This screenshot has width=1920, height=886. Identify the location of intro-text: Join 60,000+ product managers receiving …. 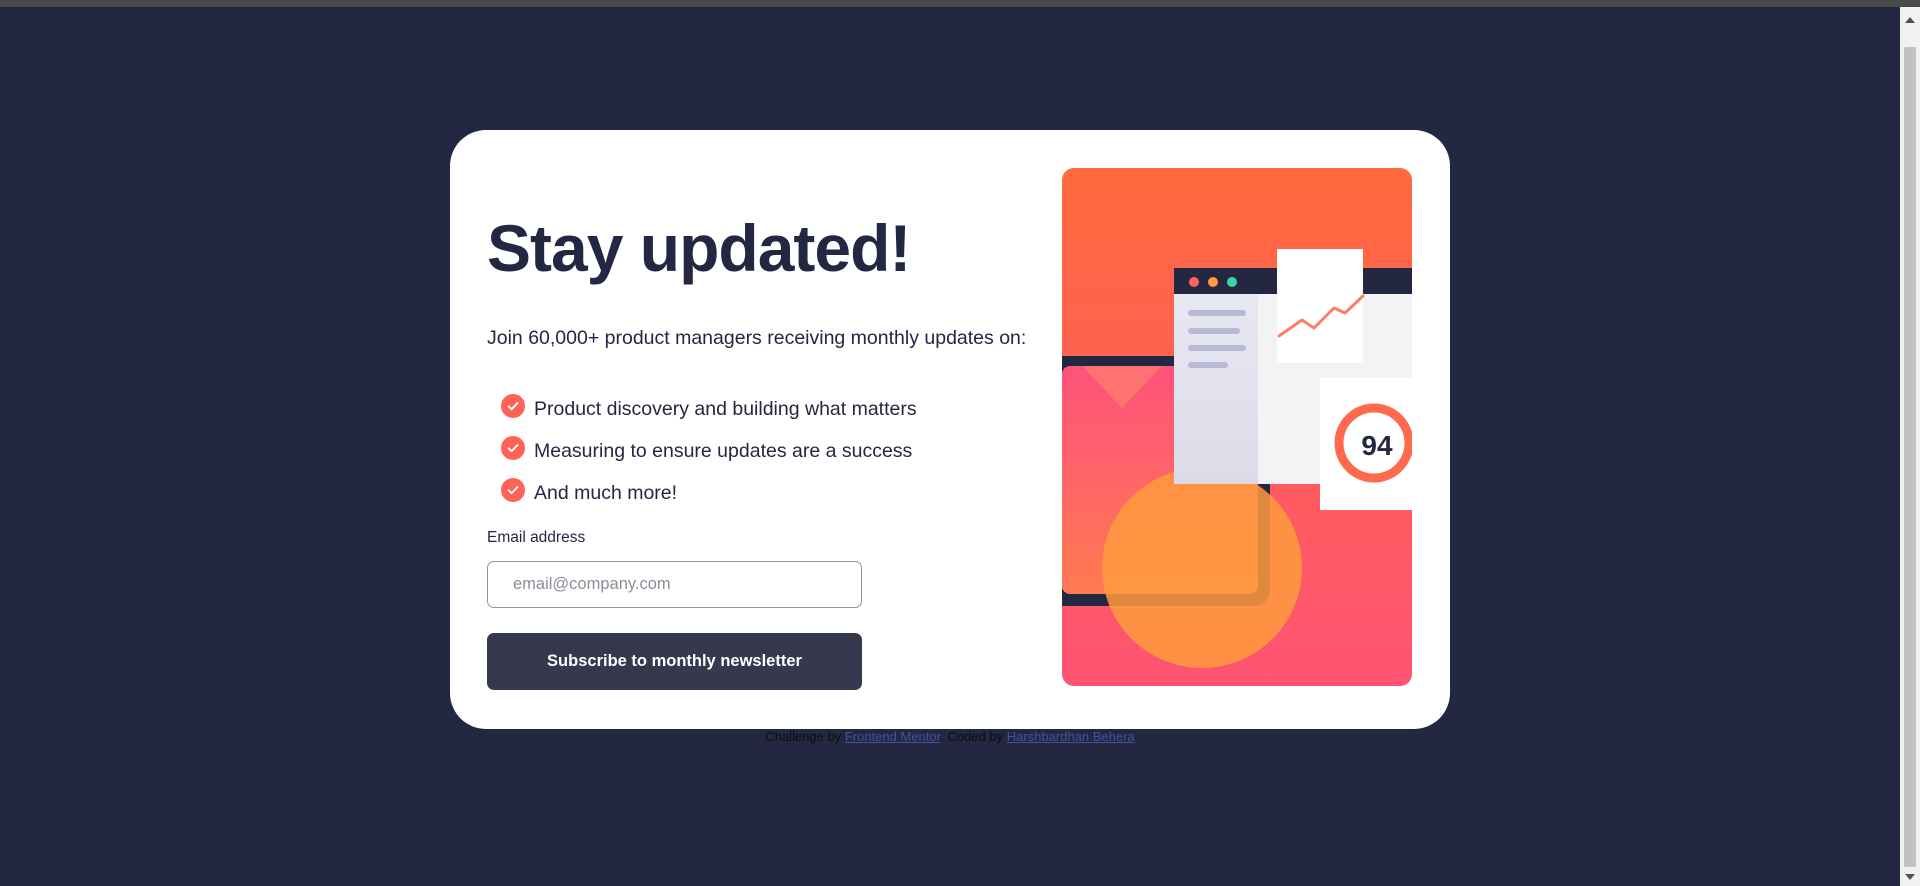
(757, 338).